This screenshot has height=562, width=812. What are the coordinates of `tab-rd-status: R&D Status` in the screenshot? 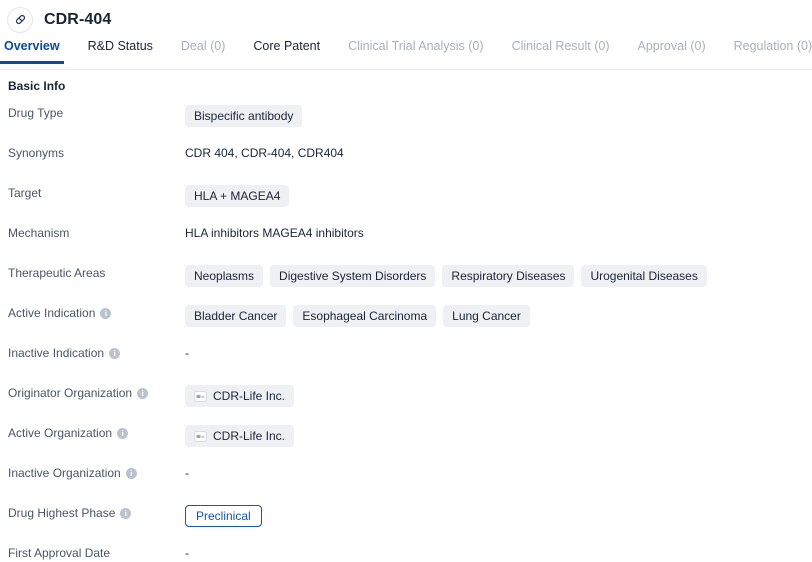 It's located at (120, 51).